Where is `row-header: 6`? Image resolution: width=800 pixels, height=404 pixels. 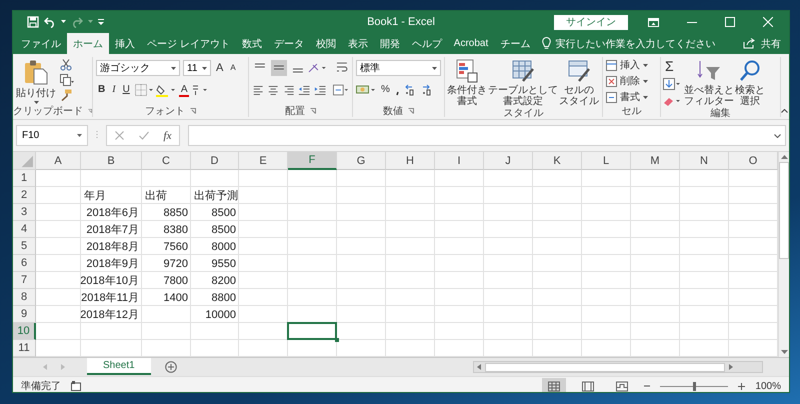
row-header: 6 is located at coordinates (24, 263).